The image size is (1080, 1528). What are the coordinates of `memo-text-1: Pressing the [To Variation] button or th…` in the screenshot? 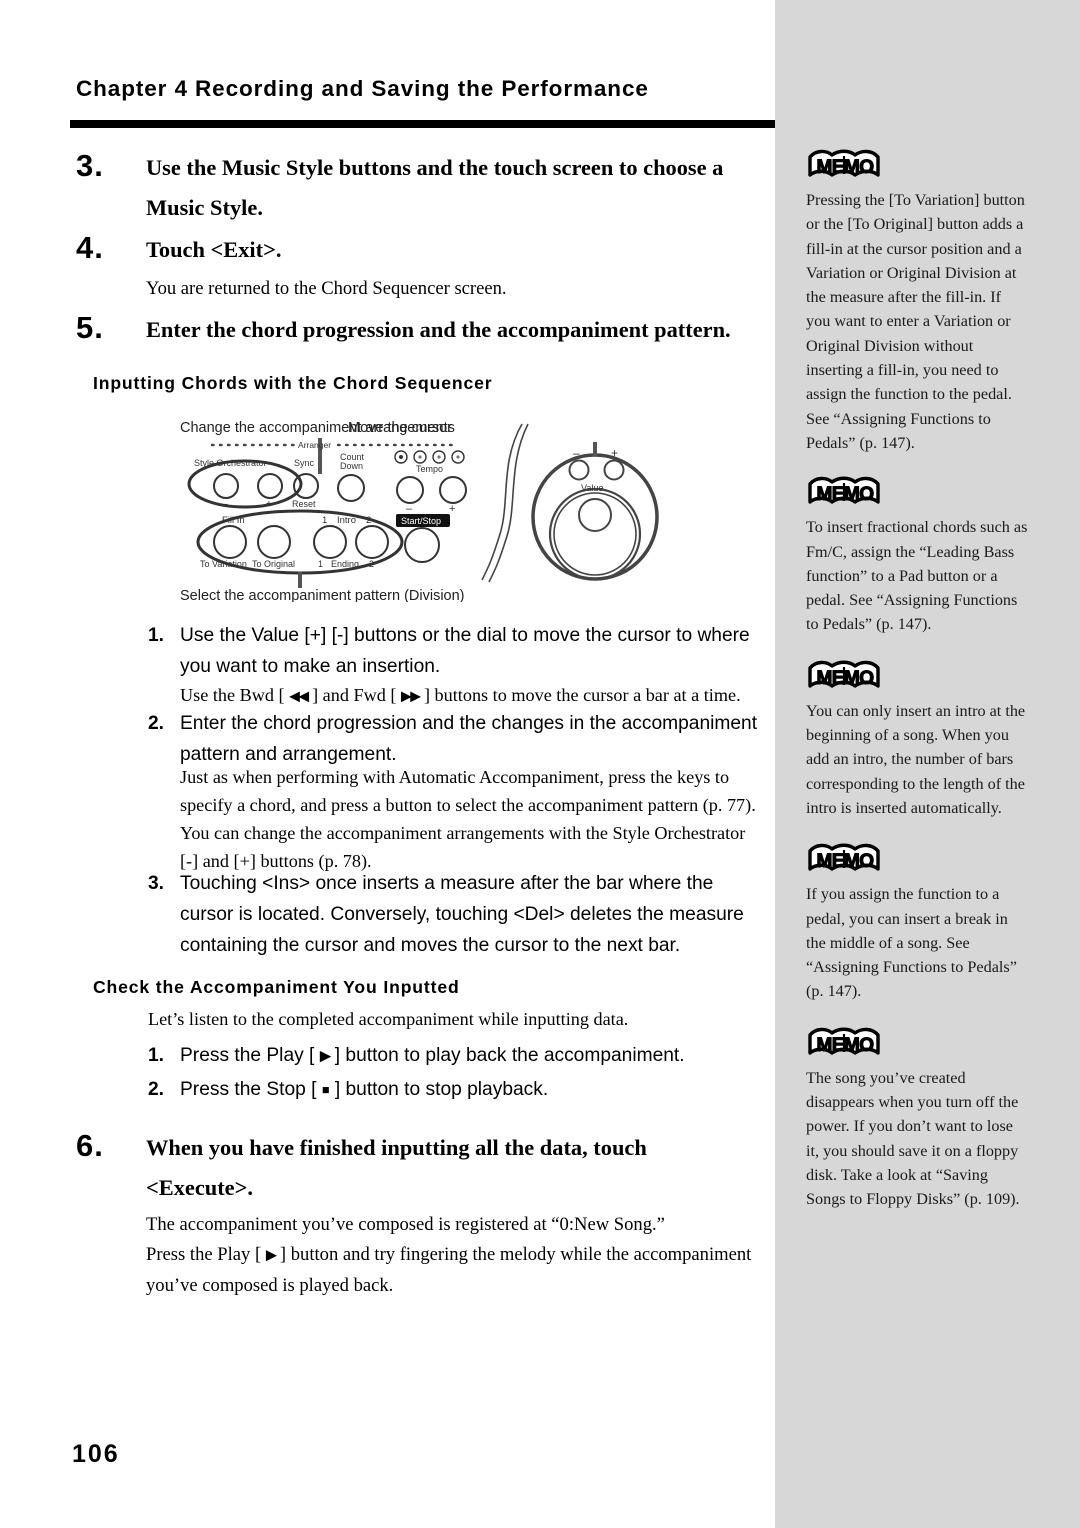 It's located at (915, 321).